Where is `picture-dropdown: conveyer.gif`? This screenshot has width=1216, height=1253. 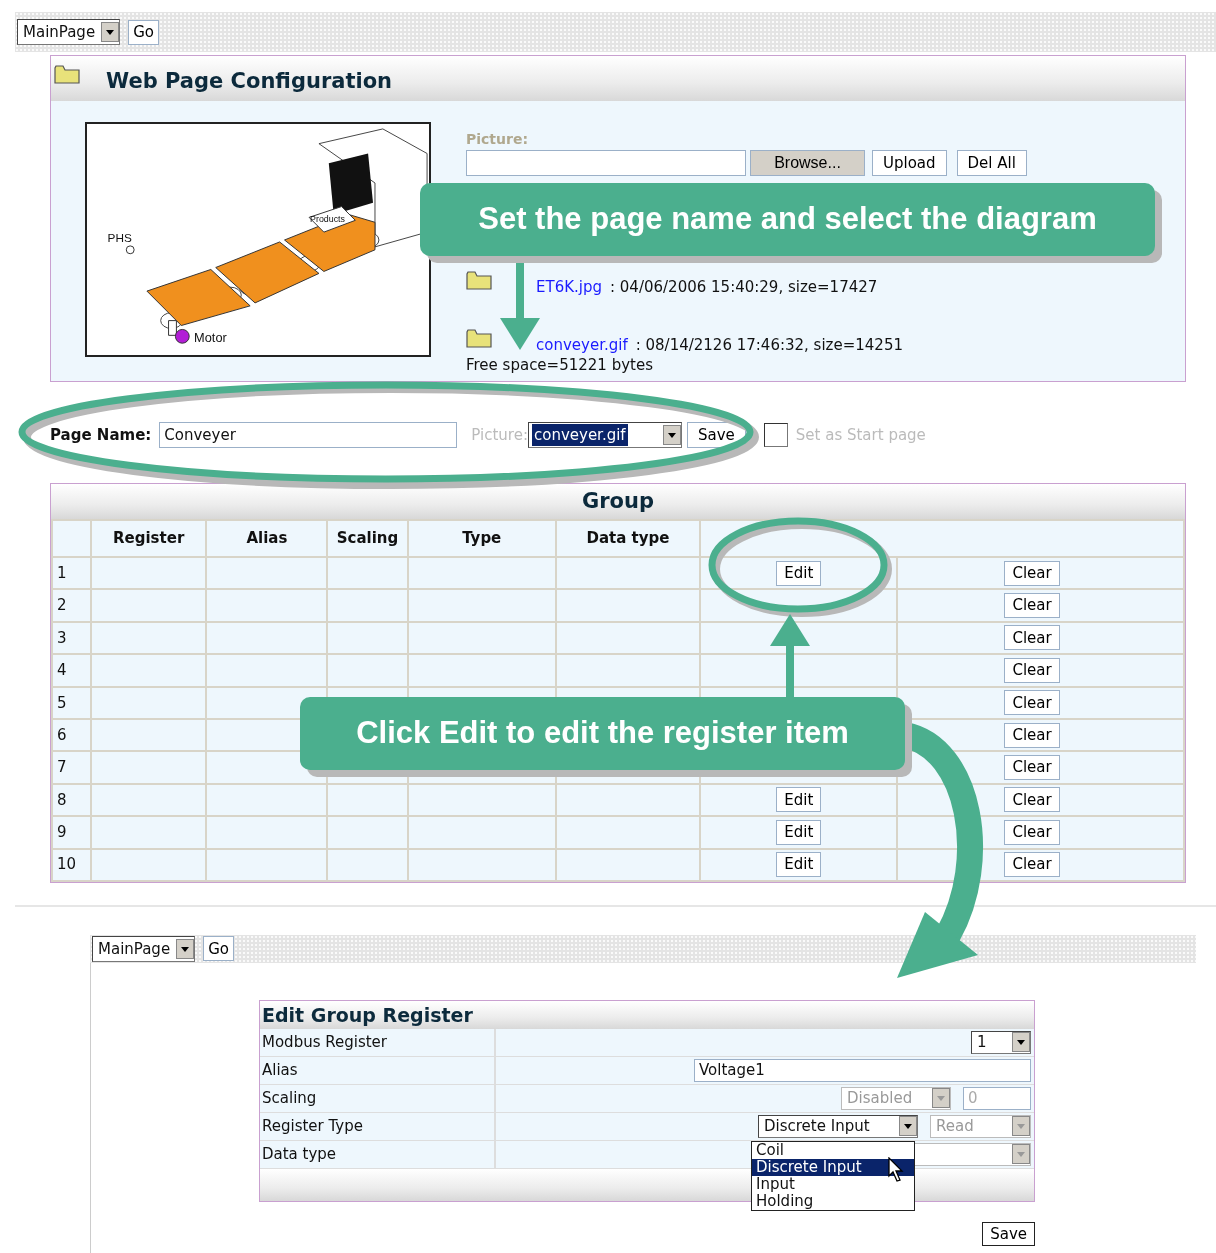 picture-dropdown: conveyer.gif is located at coordinates (604, 435).